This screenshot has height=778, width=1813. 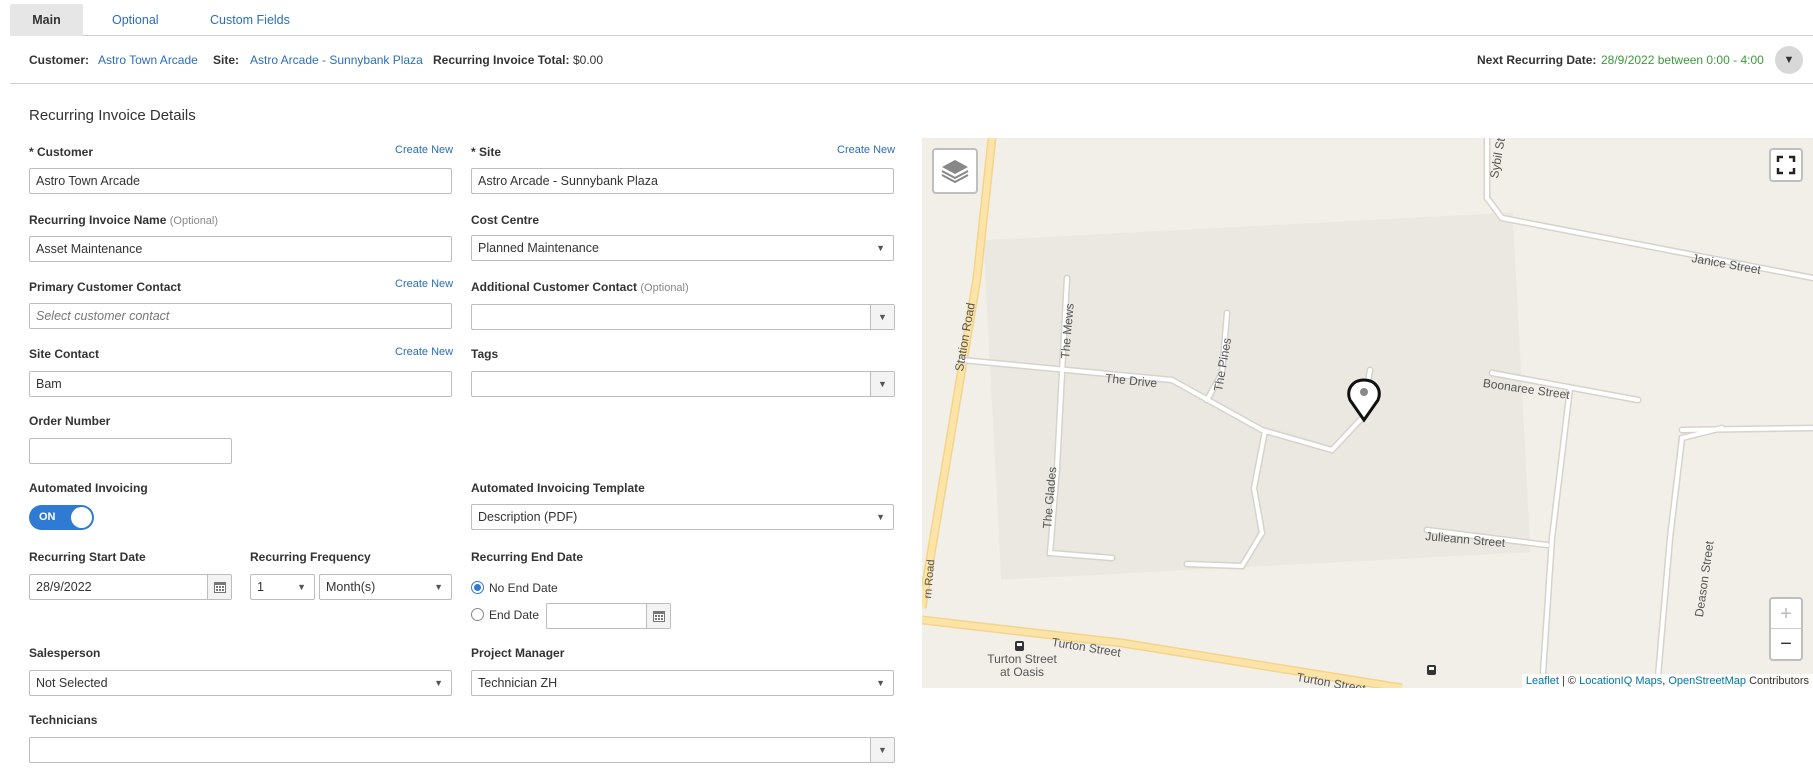 I want to click on summary-customer-link: Astro Town Arcade, so click(x=148, y=60).